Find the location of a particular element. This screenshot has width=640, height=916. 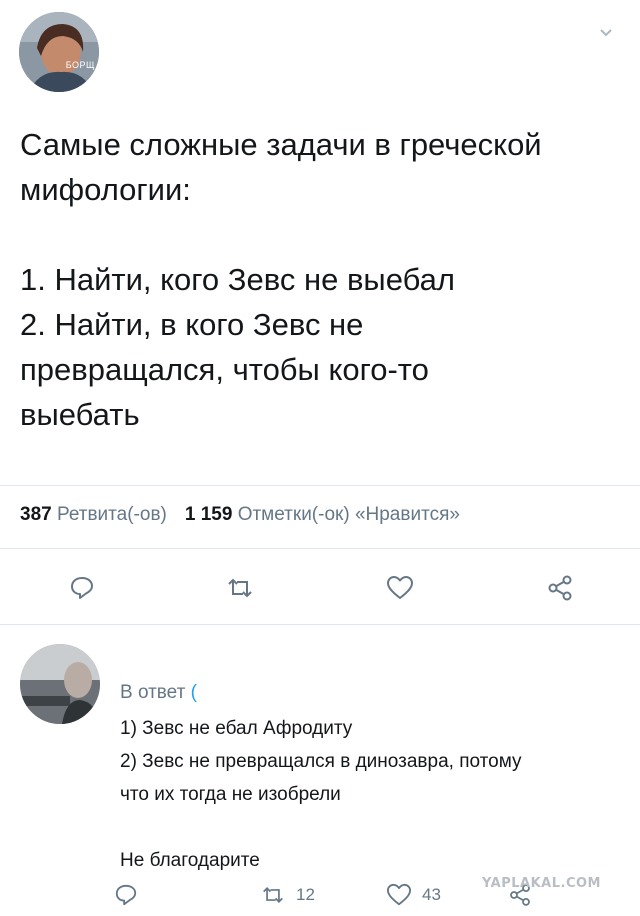

retweet-button is located at coordinates (240, 588).